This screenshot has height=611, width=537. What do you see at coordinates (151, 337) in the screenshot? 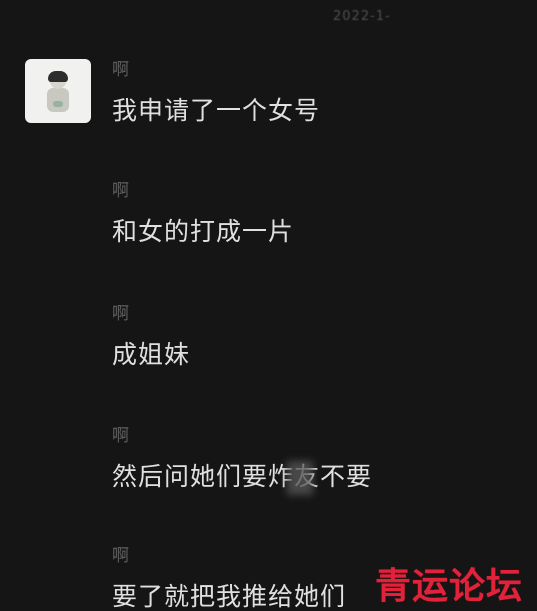
I see `chat-message: 啊 成姐妹` at bounding box center [151, 337].